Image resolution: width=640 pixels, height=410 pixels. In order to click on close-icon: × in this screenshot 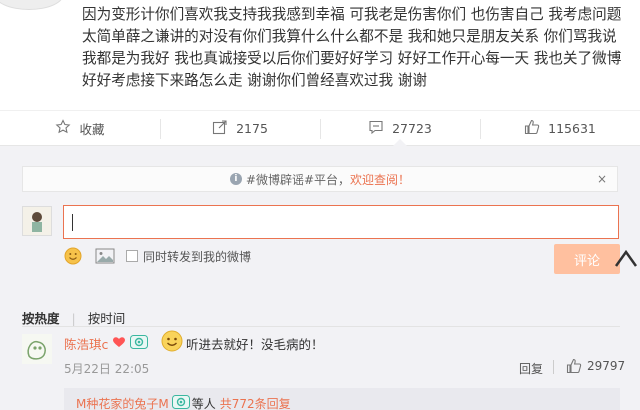, I will do `click(602, 179)`.